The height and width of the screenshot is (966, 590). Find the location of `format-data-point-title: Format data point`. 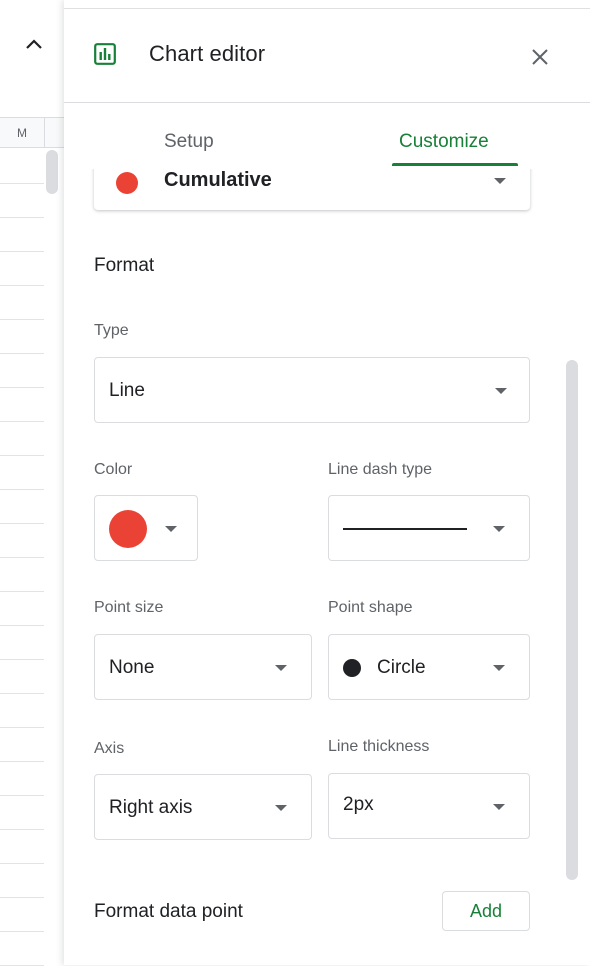

format-data-point-title: Format data point is located at coordinates (168, 911).